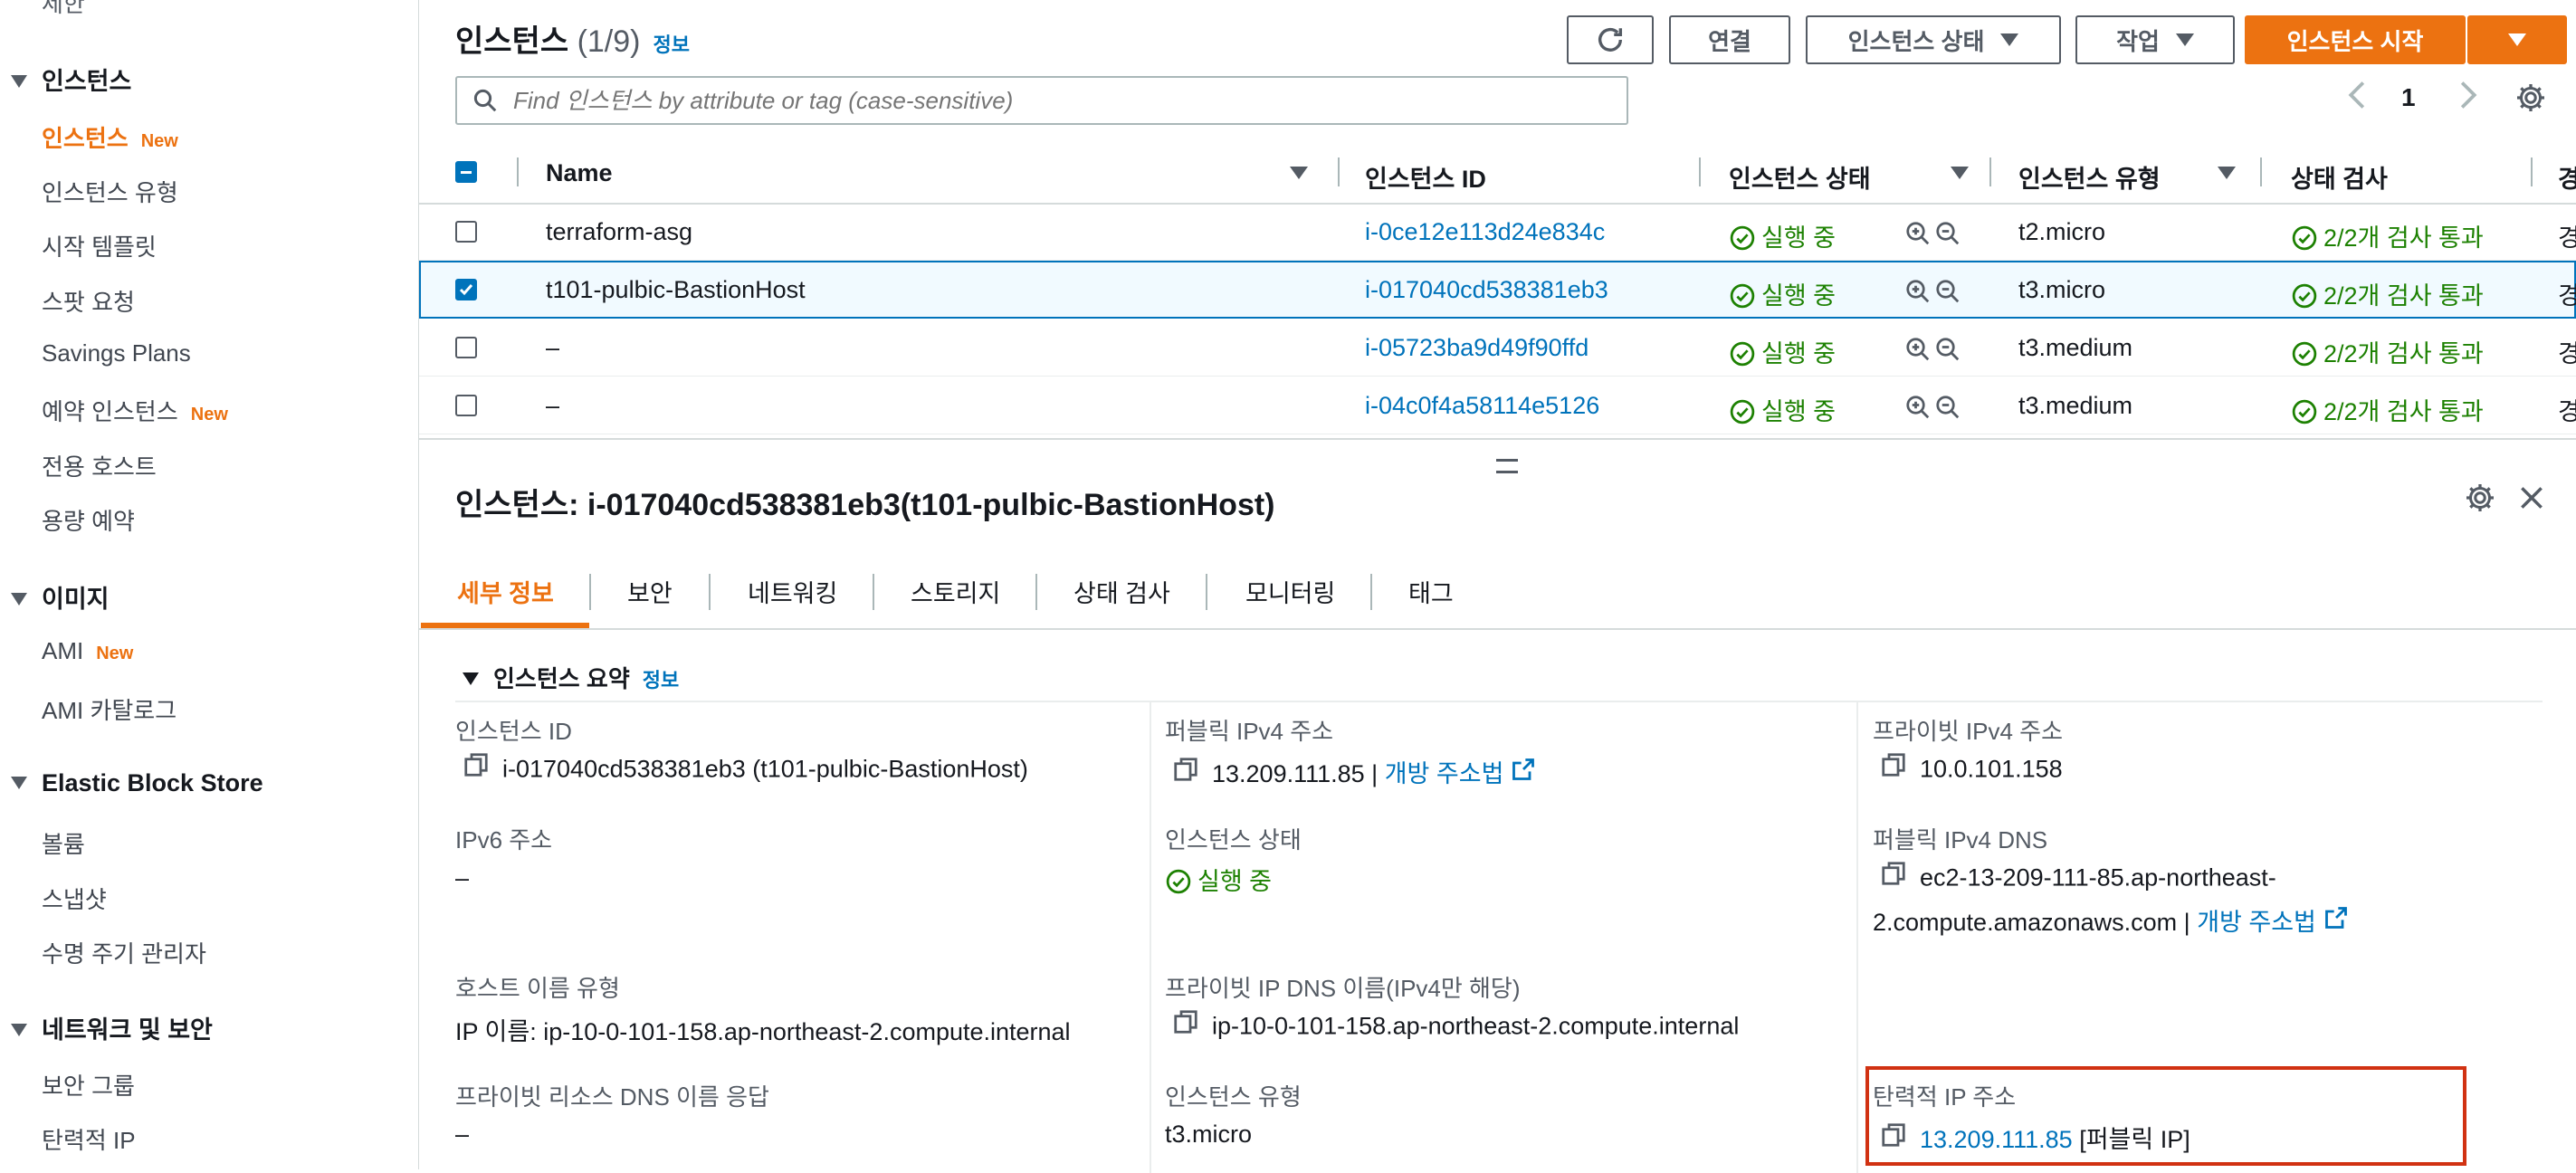 Image resolution: width=2576 pixels, height=1173 pixels. I want to click on actions-button: 작업, so click(2155, 39).